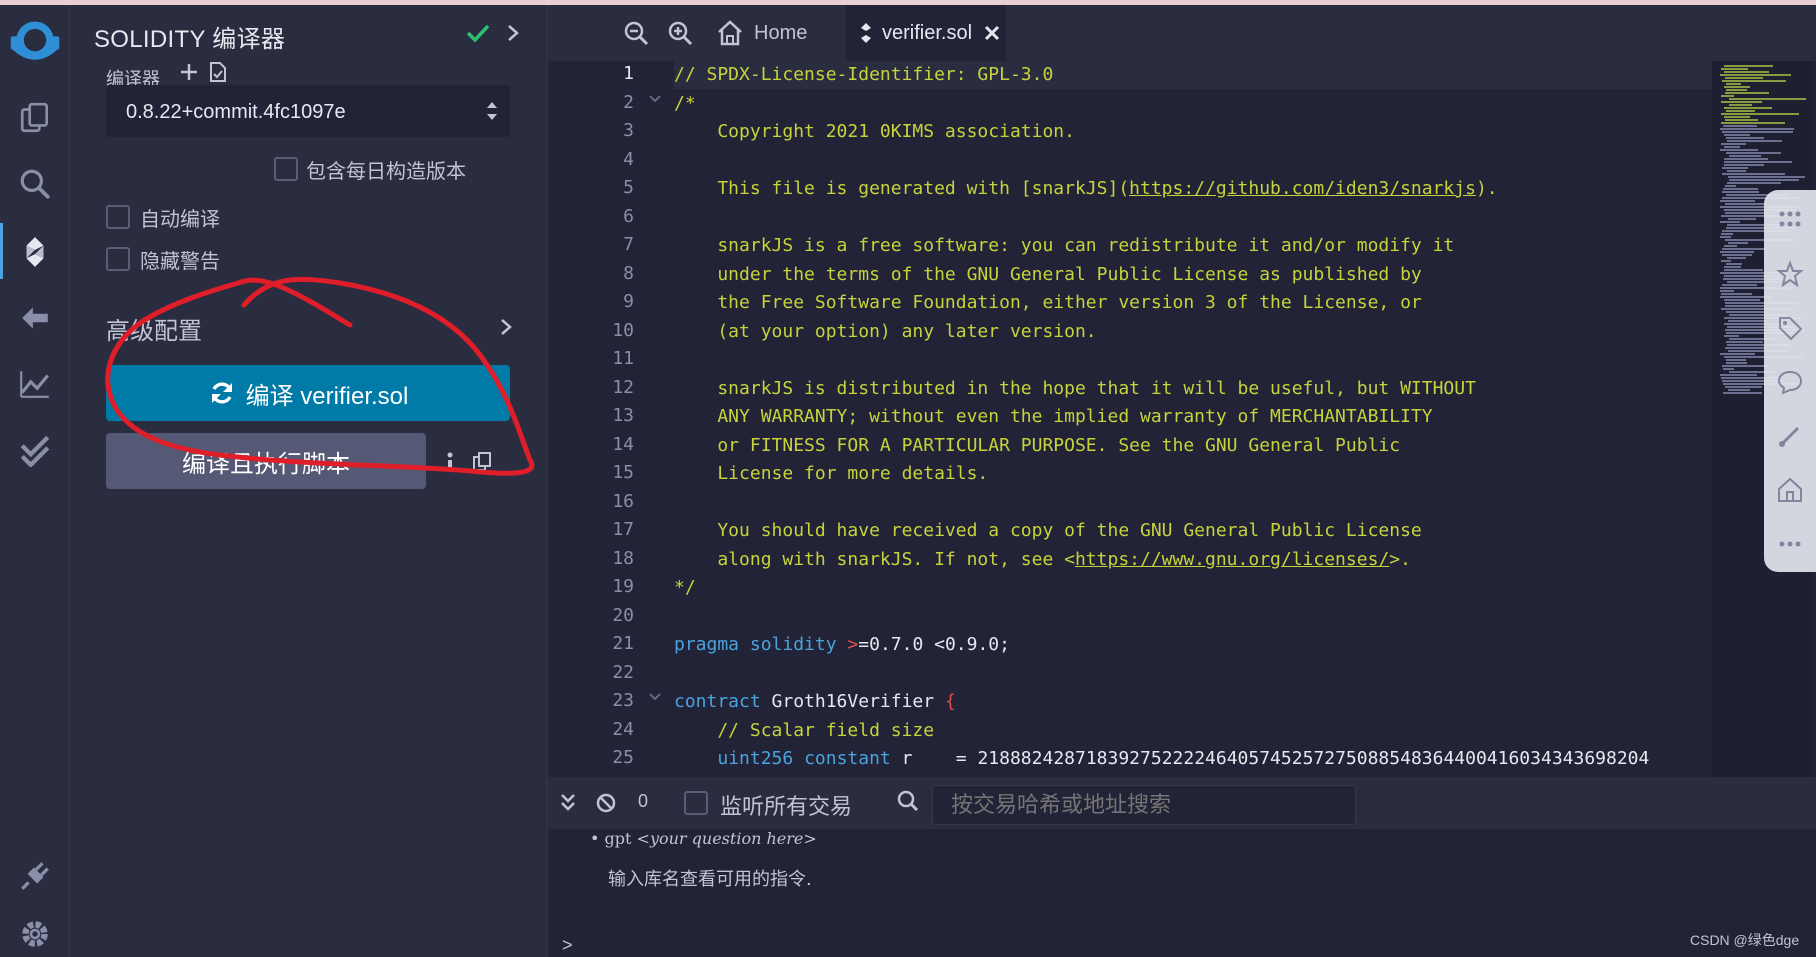 This screenshot has width=1816, height=957. What do you see at coordinates (35, 450) in the screenshot?
I see `verified-icon` at bounding box center [35, 450].